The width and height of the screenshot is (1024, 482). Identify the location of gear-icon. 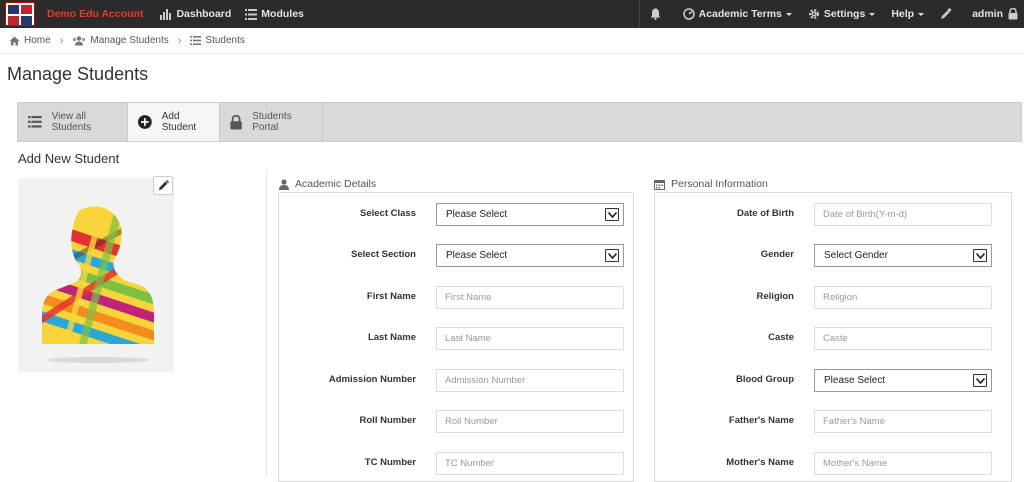
(813, 14).